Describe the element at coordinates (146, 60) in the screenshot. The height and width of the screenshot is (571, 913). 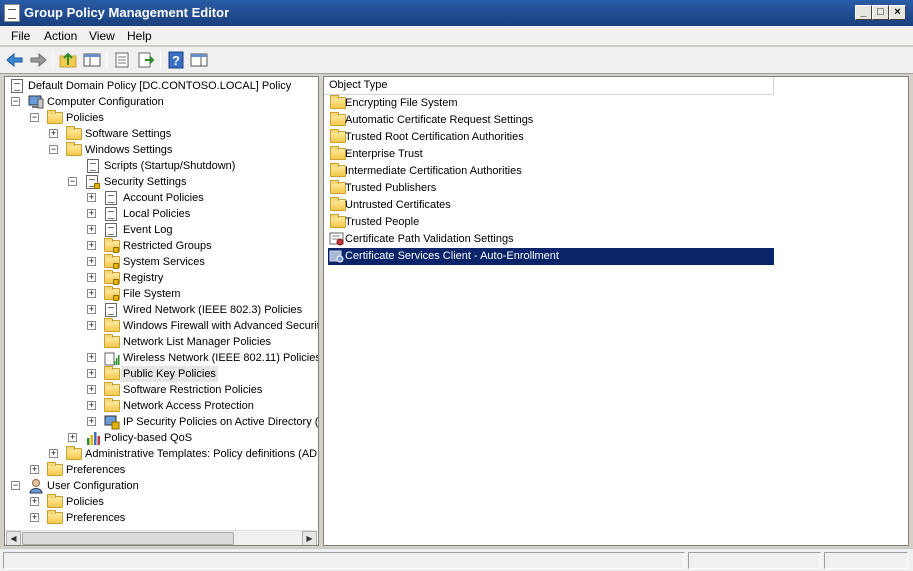
I see `export-list-icon` at that location.